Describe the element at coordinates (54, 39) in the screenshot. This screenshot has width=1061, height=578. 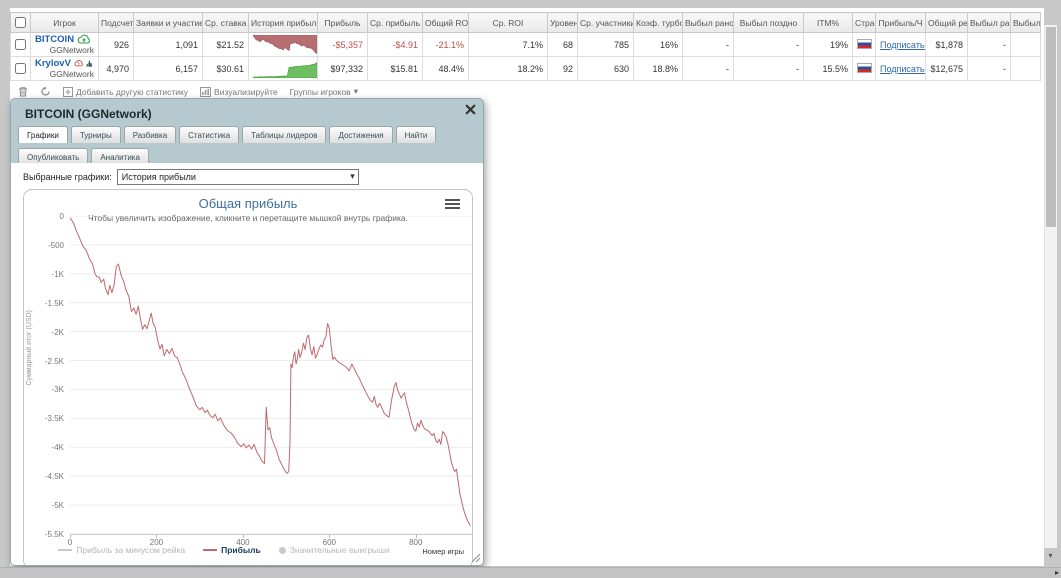
I see `player-name-link: BITCOIN` at that location.